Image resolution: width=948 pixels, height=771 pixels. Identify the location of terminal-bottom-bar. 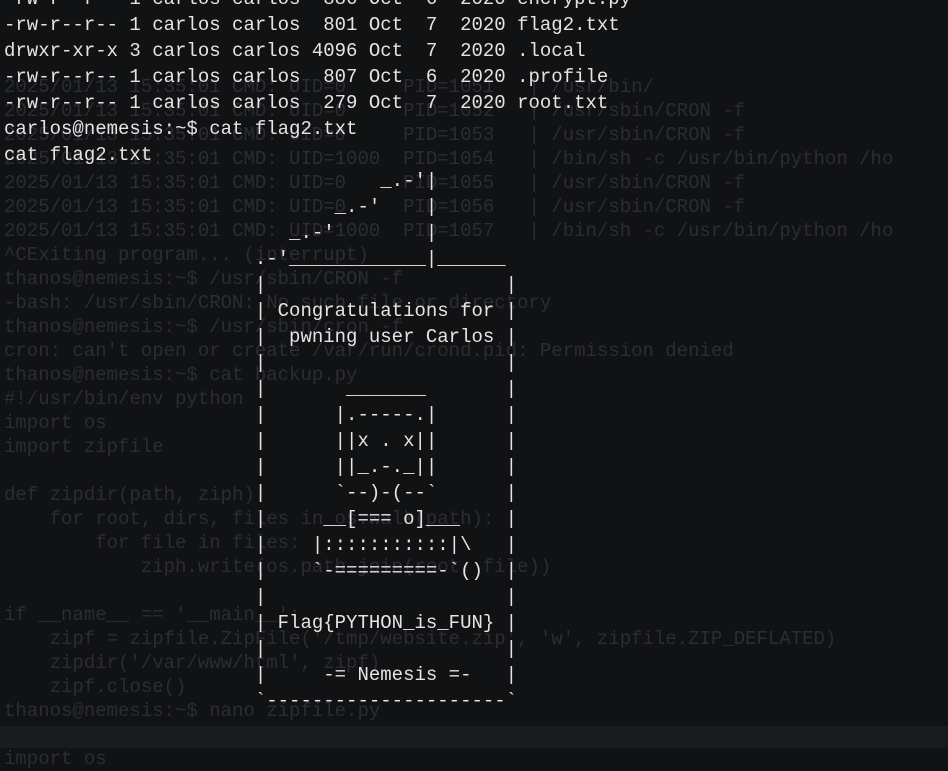
(474, 737).